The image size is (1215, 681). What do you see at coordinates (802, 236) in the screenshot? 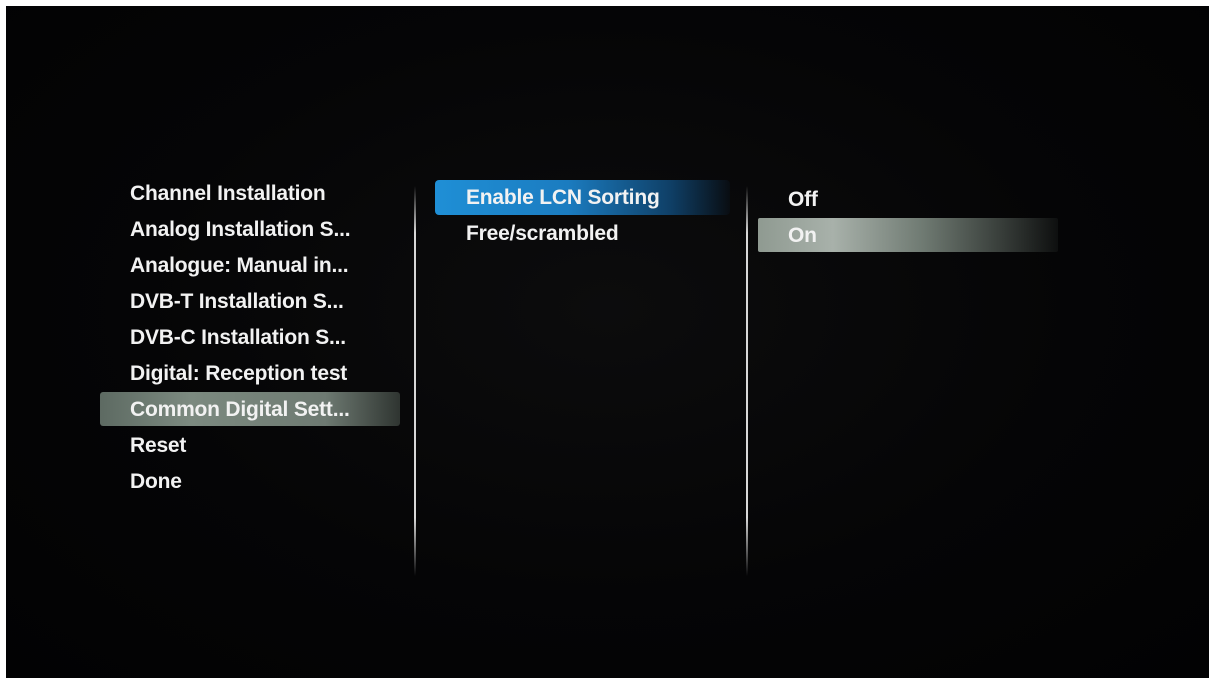
I see `option-on: On` at bounding box center [802, 236].